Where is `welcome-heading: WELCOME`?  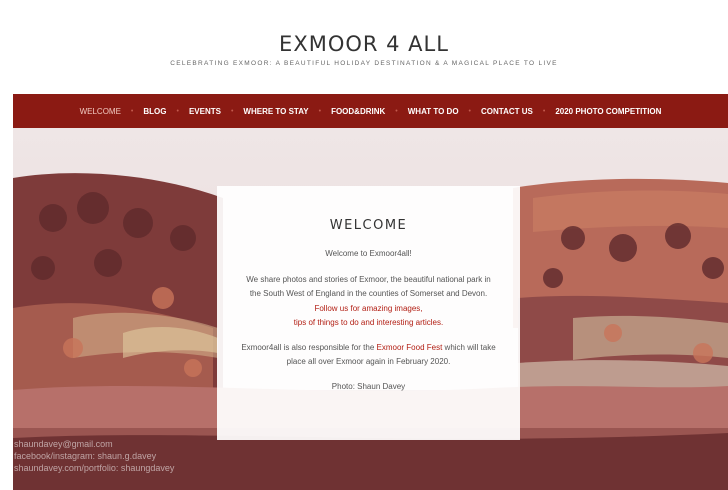
welcome-heading: WELCOME is located at coordinates (368, 225).